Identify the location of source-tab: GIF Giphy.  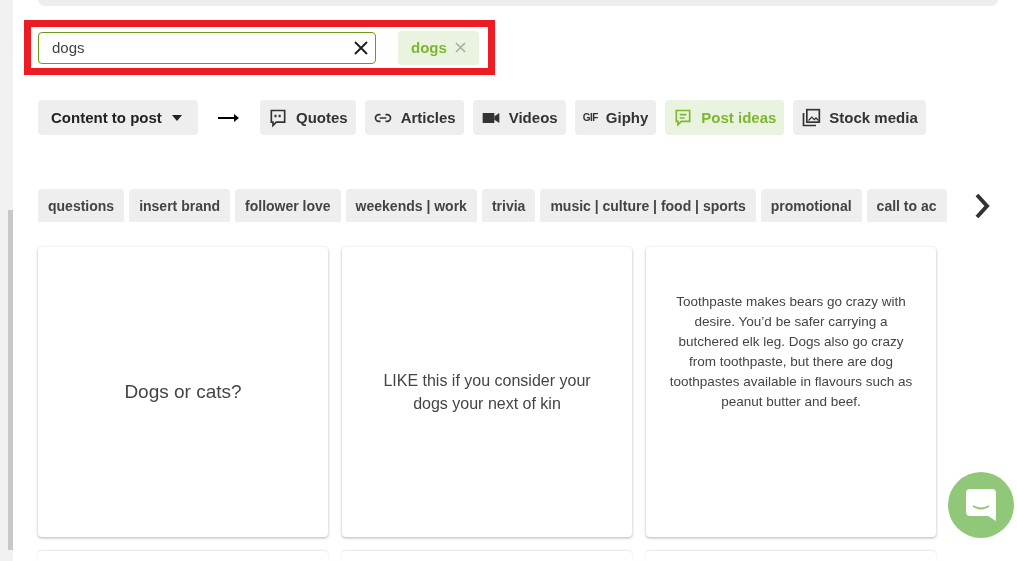
(615, 118).